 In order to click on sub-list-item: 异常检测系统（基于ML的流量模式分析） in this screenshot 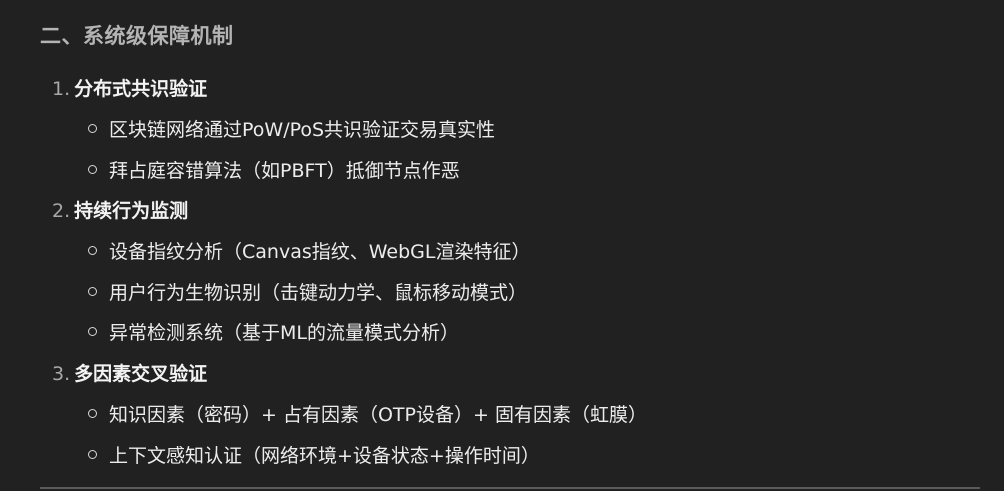, I will do `click(273, 331)`.